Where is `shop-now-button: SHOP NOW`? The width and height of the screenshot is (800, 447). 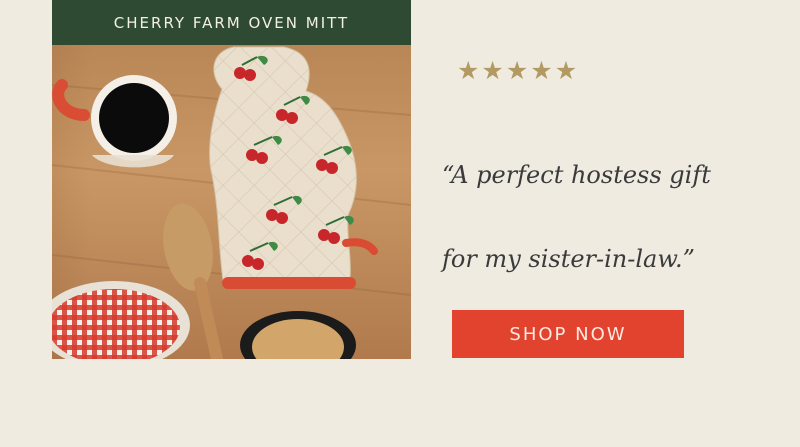
shop-now-button: SHOP NOW is located at coordinates (568, 334).